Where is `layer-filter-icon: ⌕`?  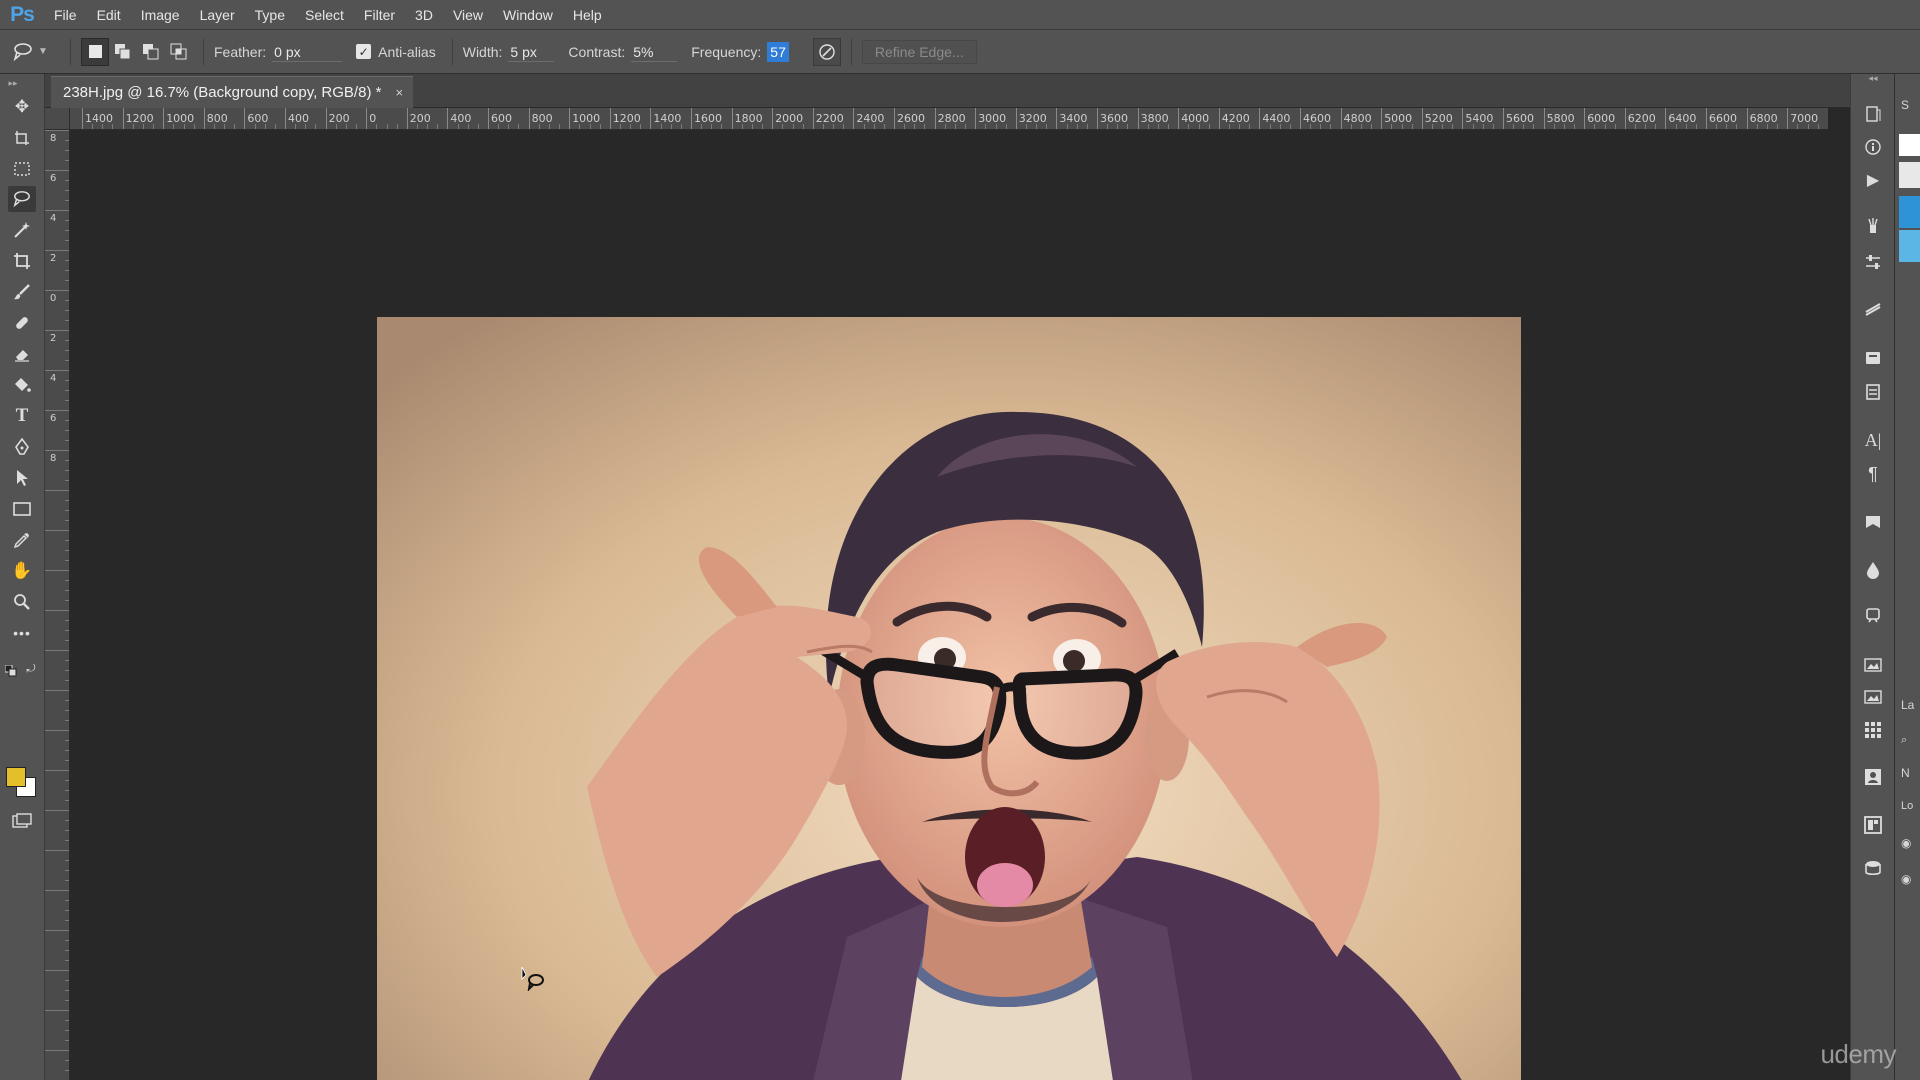
layer-filter-icon: ⌕ is located at coordinates (1904, 740).